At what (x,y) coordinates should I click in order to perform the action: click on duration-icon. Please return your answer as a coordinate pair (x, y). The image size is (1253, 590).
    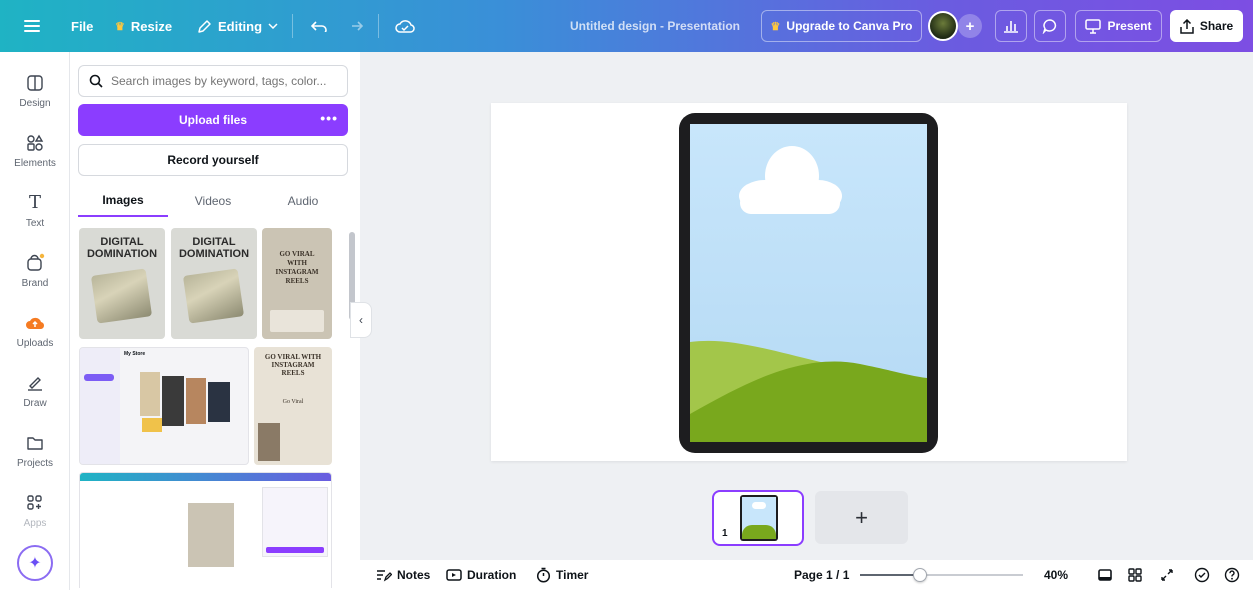
    Looking at the image, I should click on (454, 575).